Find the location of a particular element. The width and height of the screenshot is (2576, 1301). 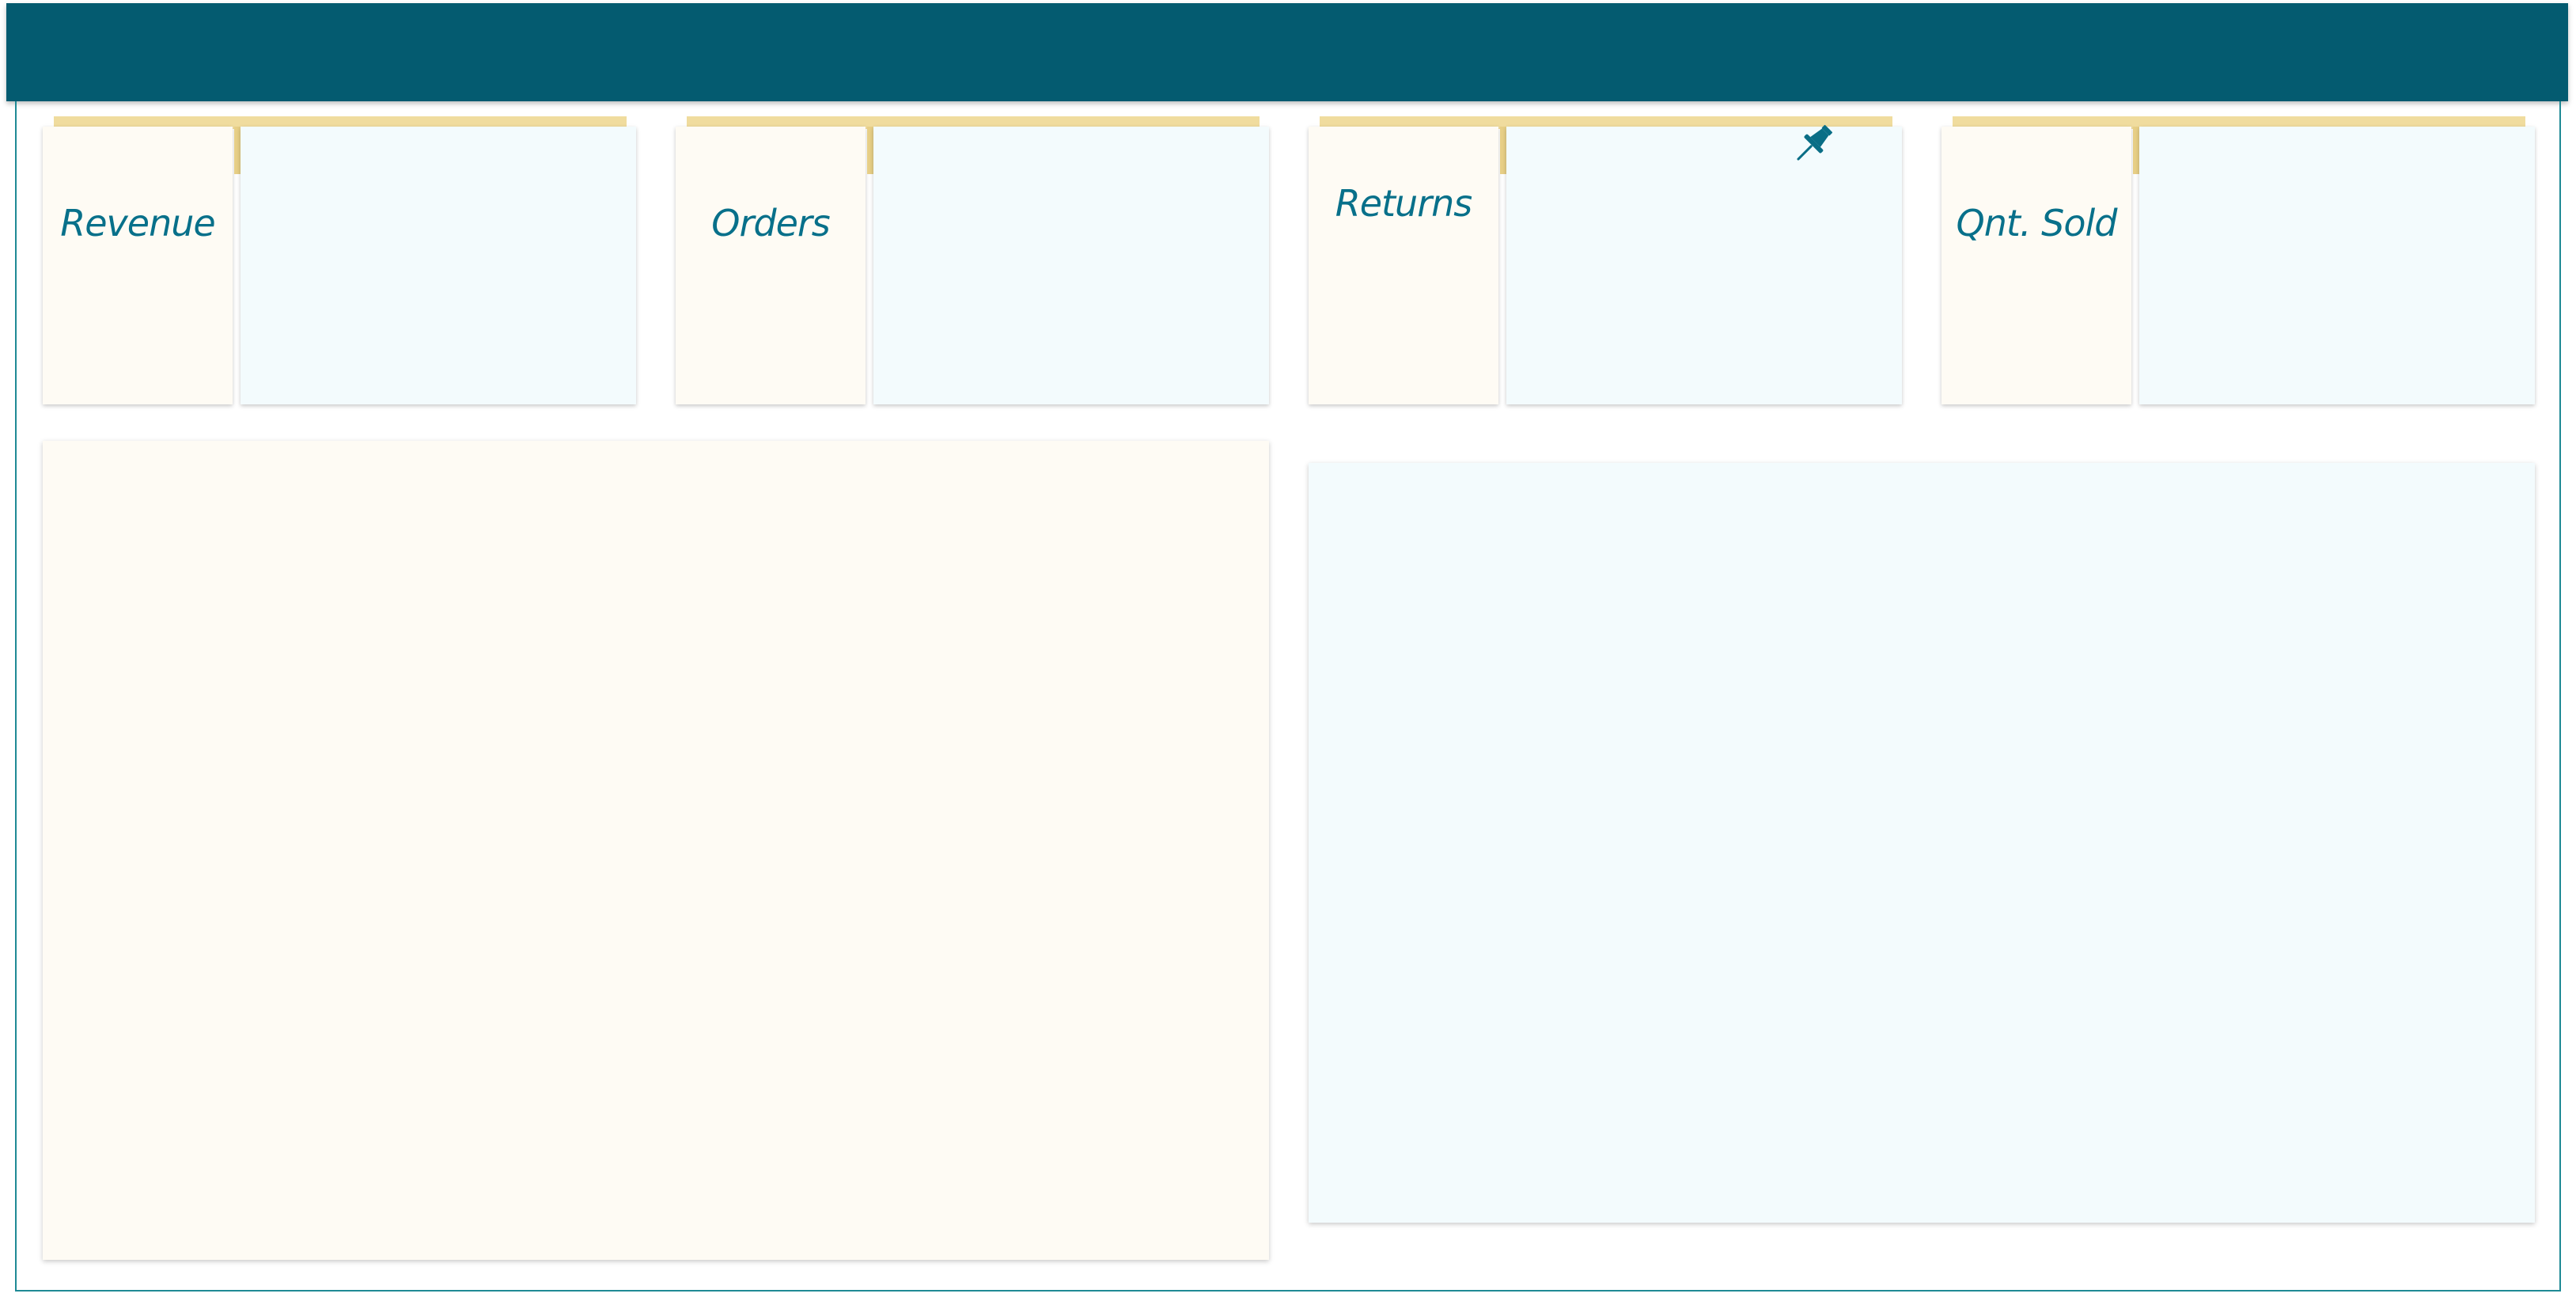

kpi-orders-value-card is located at coordinates (1071, 265).